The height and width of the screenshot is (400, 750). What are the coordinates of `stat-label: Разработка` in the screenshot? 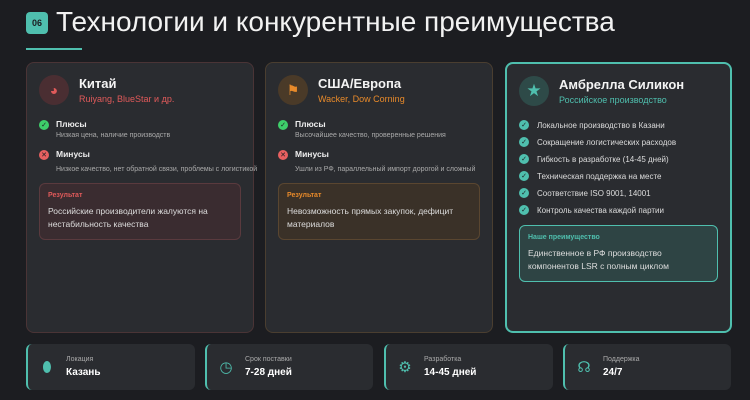 It's located at (443, 359).